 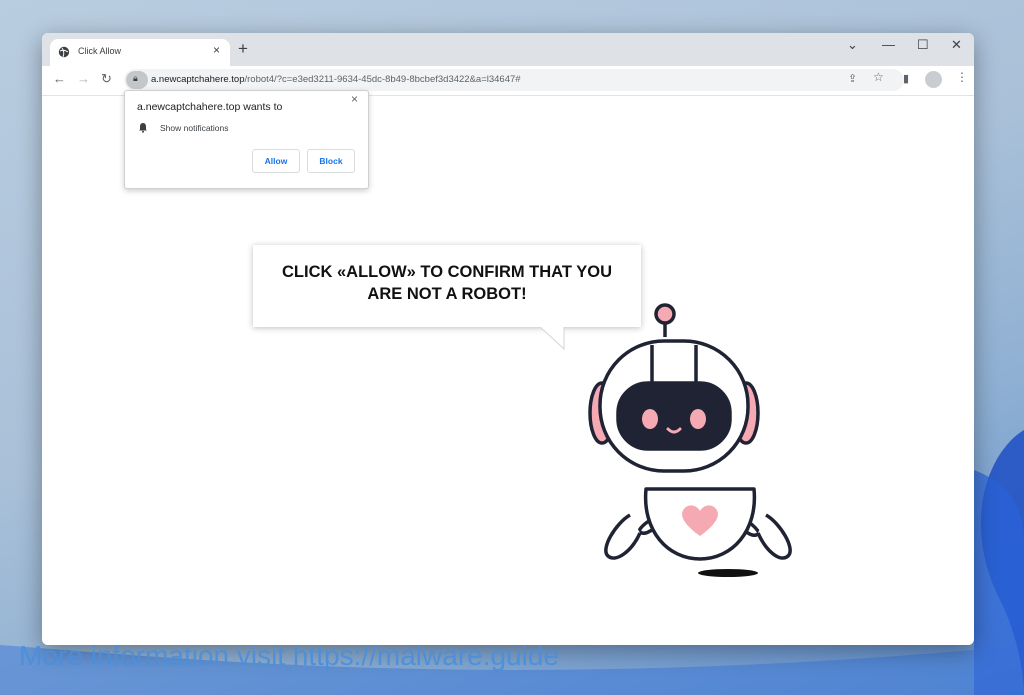 I want to click on prompt-close-icon: ×, so click(x=354, y=99).